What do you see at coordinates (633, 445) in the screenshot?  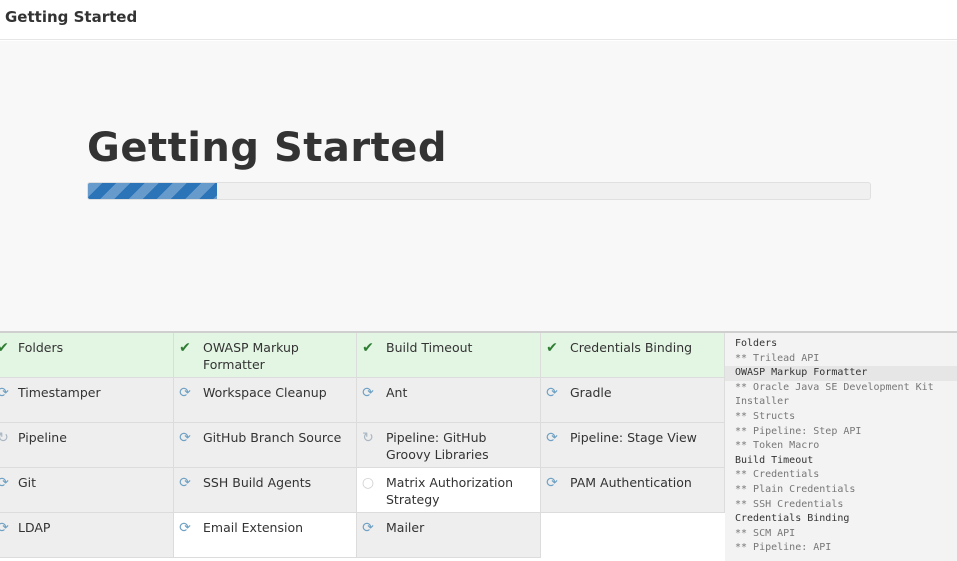 I see `plugin-item: ⟳ Pipeline: Stage View` at bounding box center [633, 445].